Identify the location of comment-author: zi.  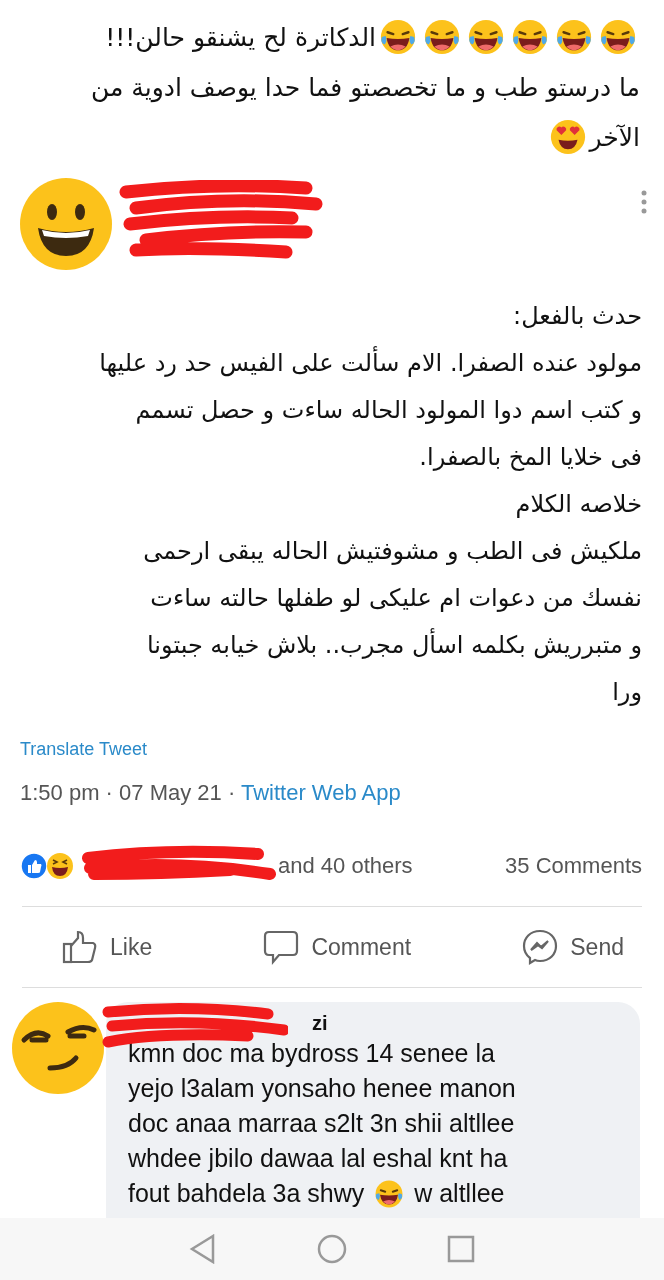
(320, 1024).